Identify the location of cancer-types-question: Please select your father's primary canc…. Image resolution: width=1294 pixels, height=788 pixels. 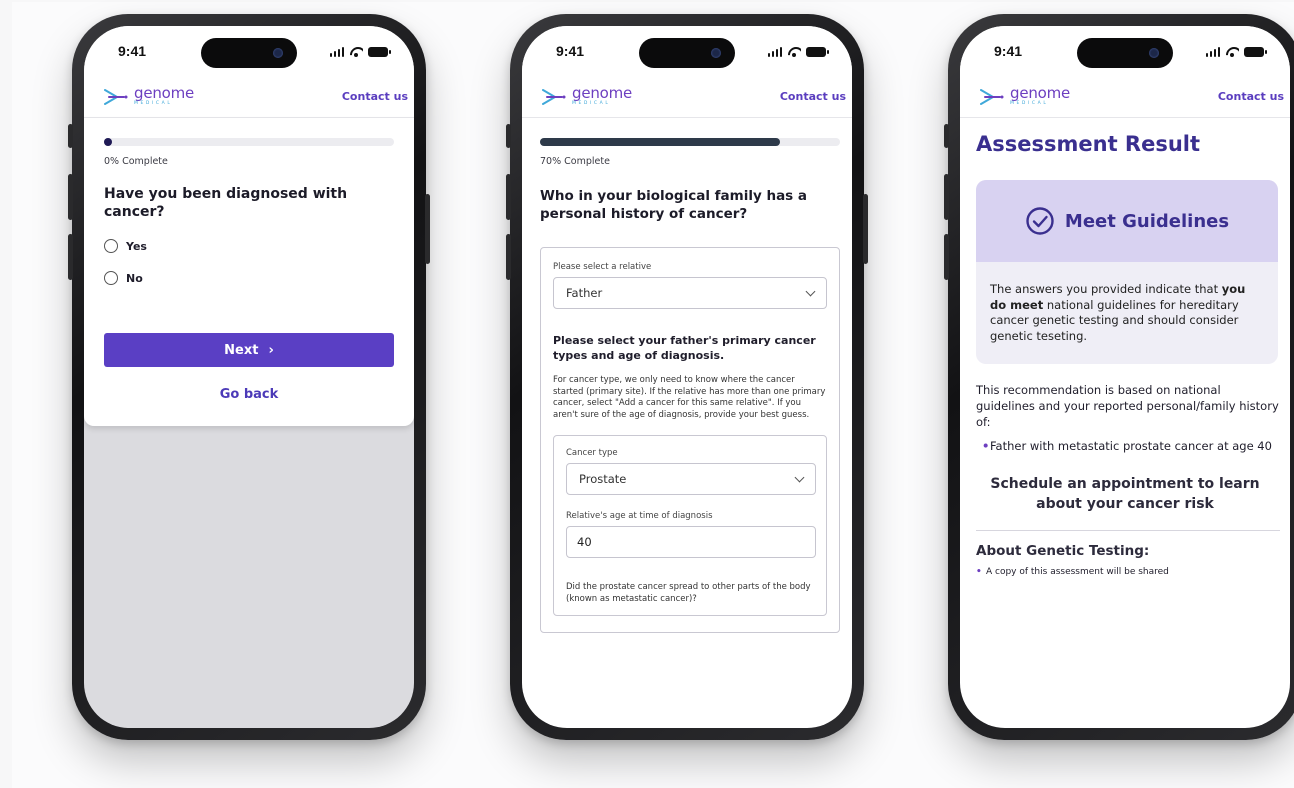
(684, 348).